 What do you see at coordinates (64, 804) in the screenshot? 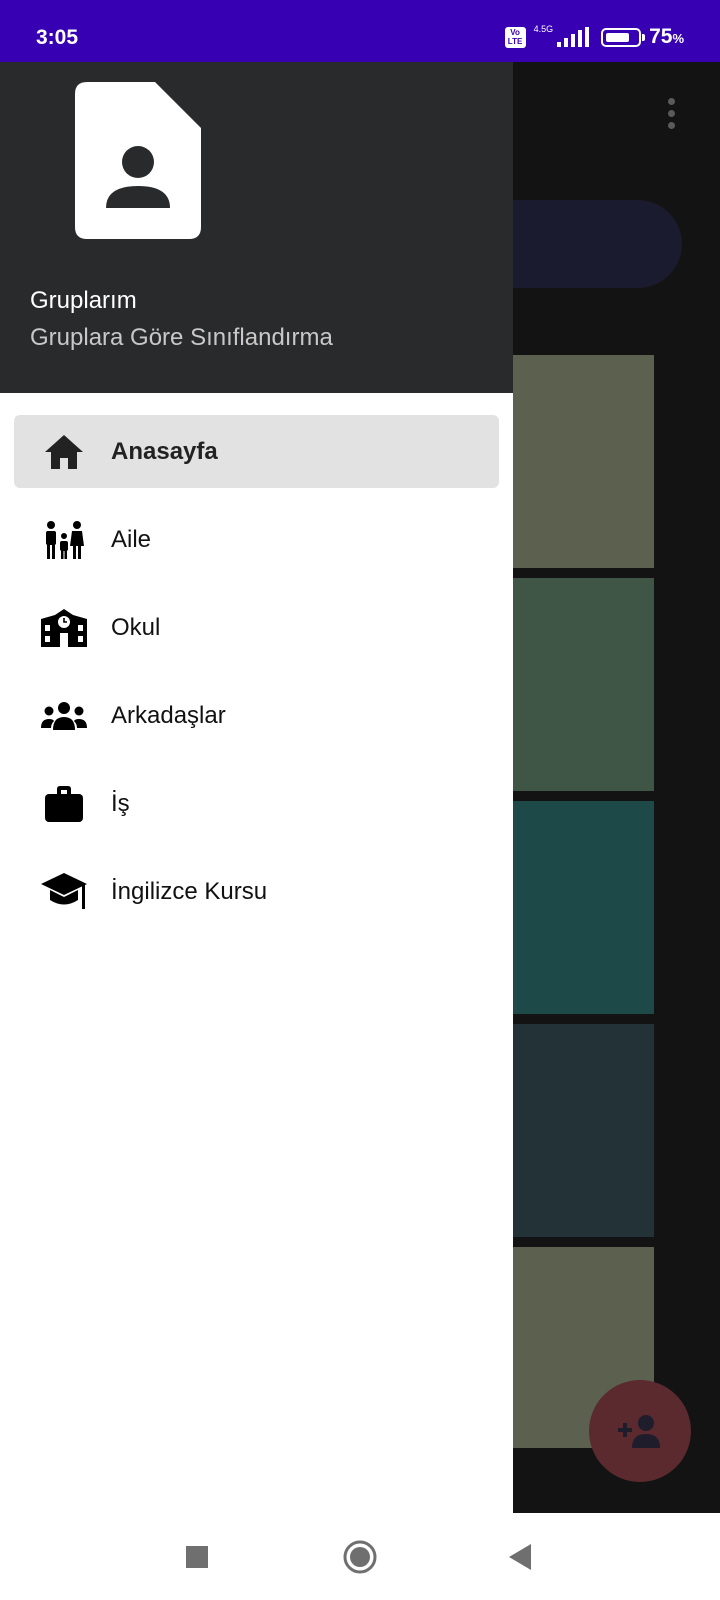
I see `briefcase-icon` at bounding box center [64, 804].